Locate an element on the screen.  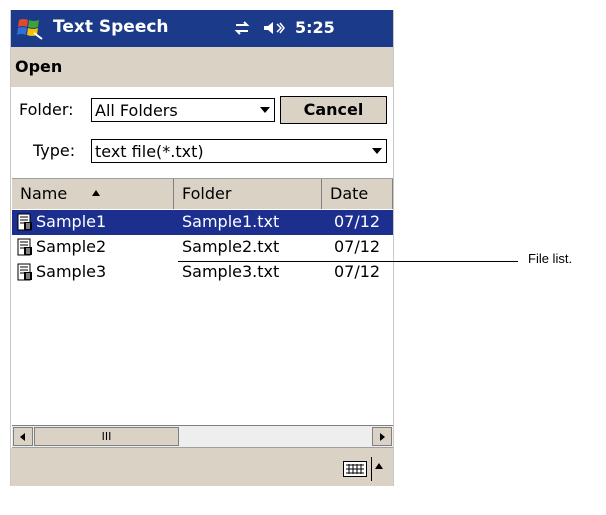
scroll-left-button is located at coordinates (23, 436).